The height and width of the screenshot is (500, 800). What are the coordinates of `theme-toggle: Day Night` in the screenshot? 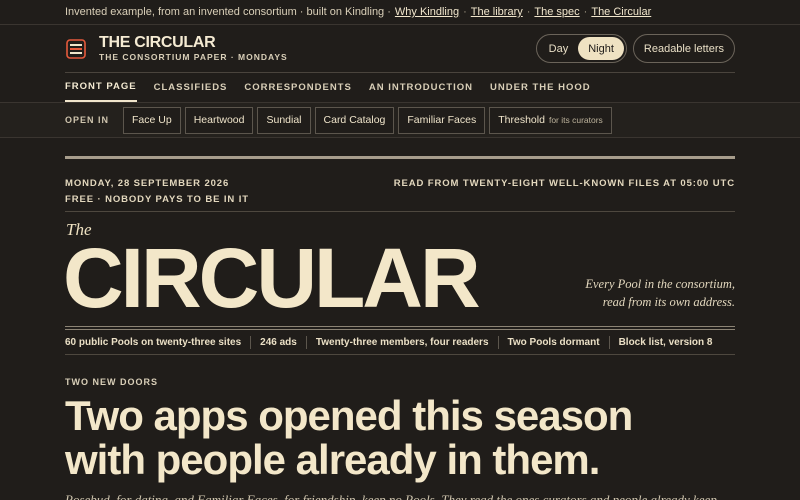 It's located at (581, 48).